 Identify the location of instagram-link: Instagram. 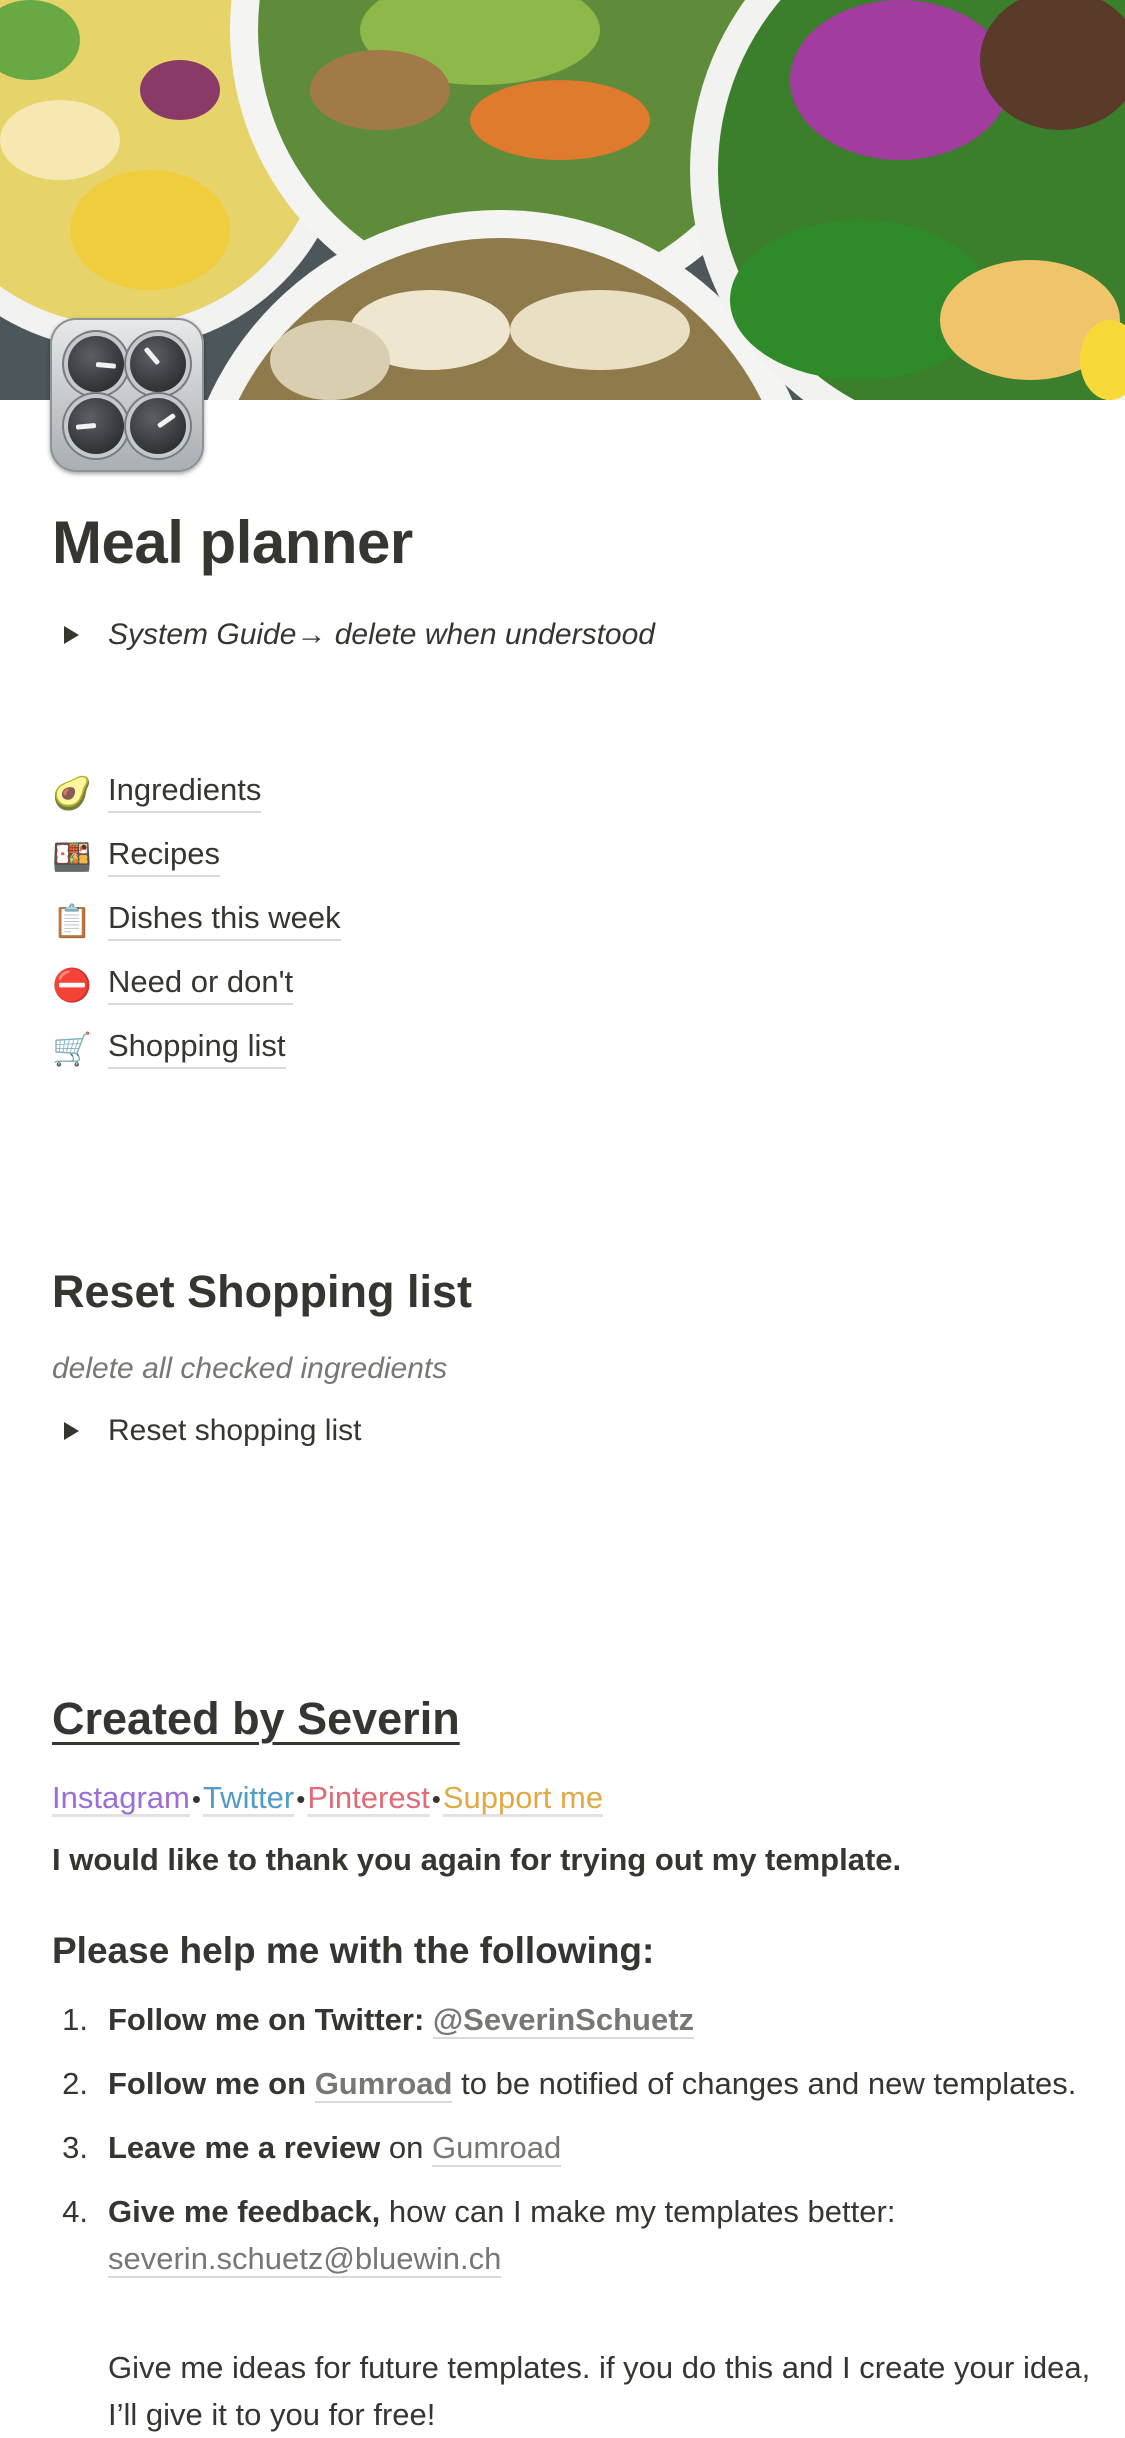
(121, 1798).